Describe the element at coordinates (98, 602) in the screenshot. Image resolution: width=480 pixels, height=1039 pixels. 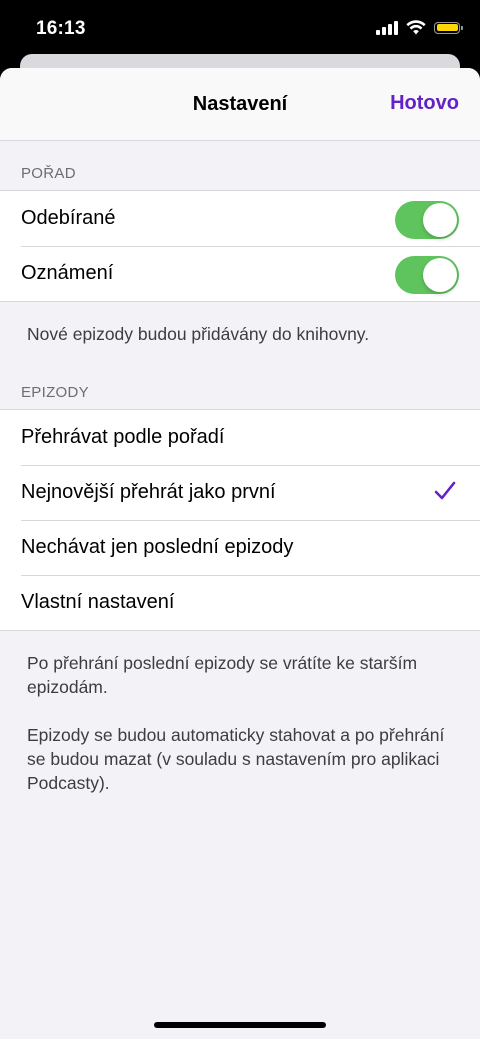
I see `row-label: Vlastní nastavení` at that location.